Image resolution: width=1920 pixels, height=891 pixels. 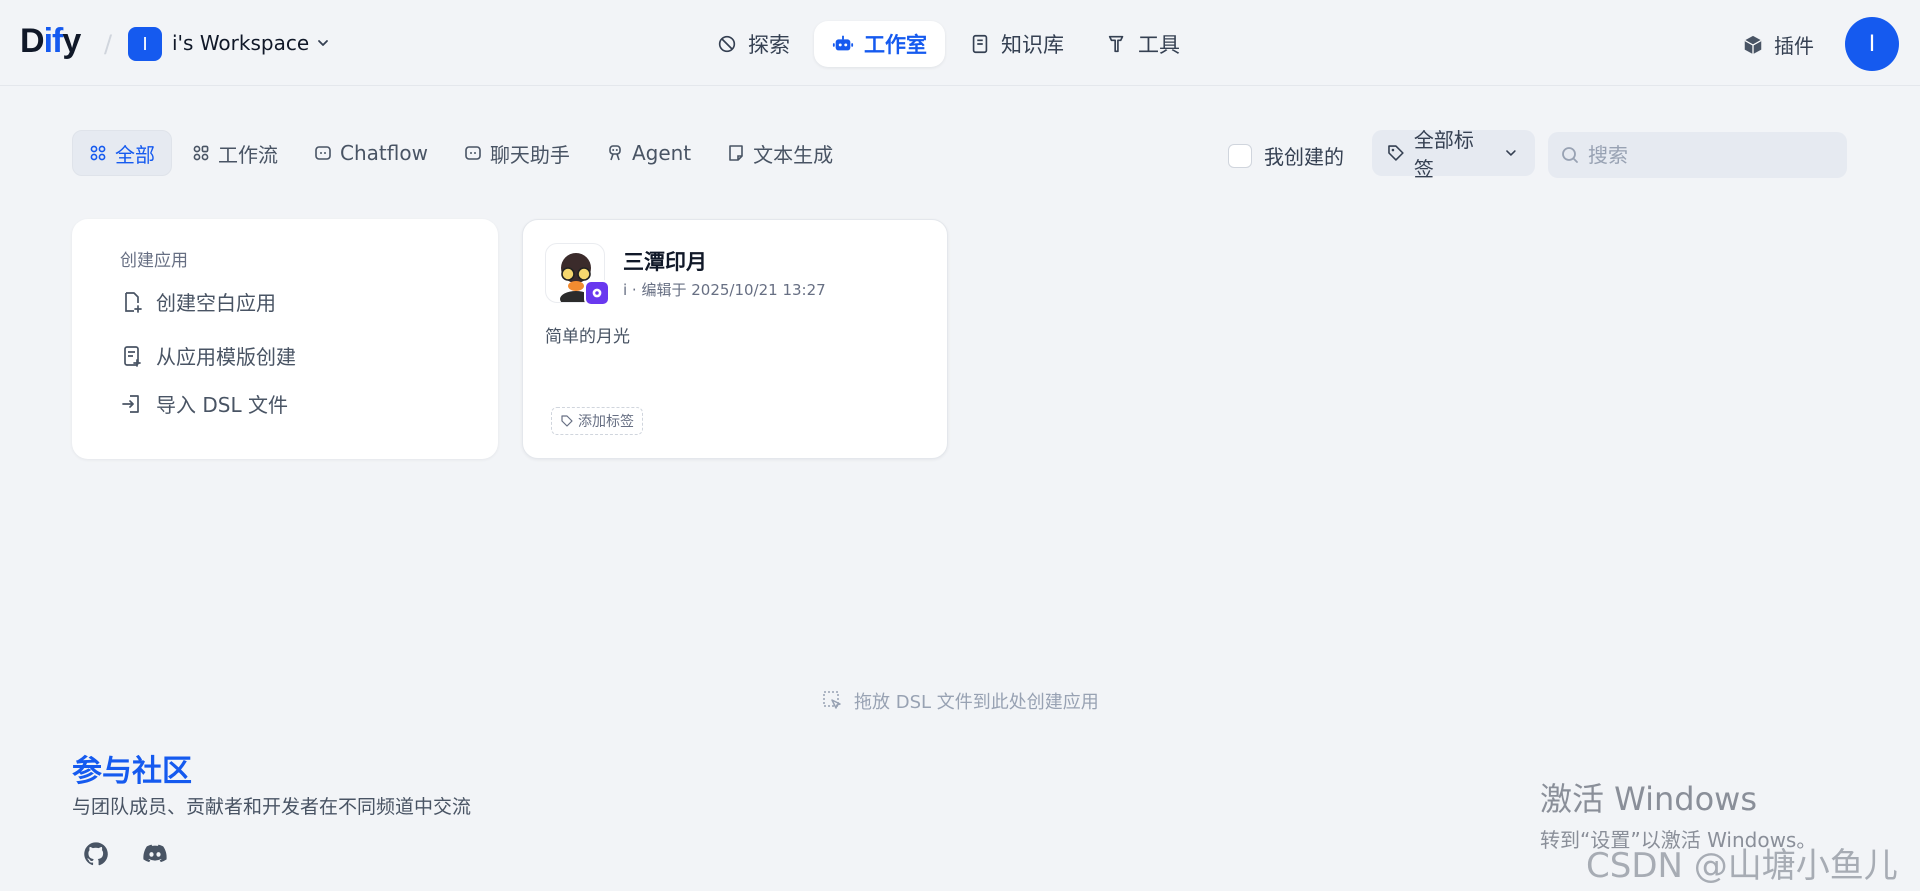 I want to click on nav-studio-label: 工作室, so click(x=895, y=45).